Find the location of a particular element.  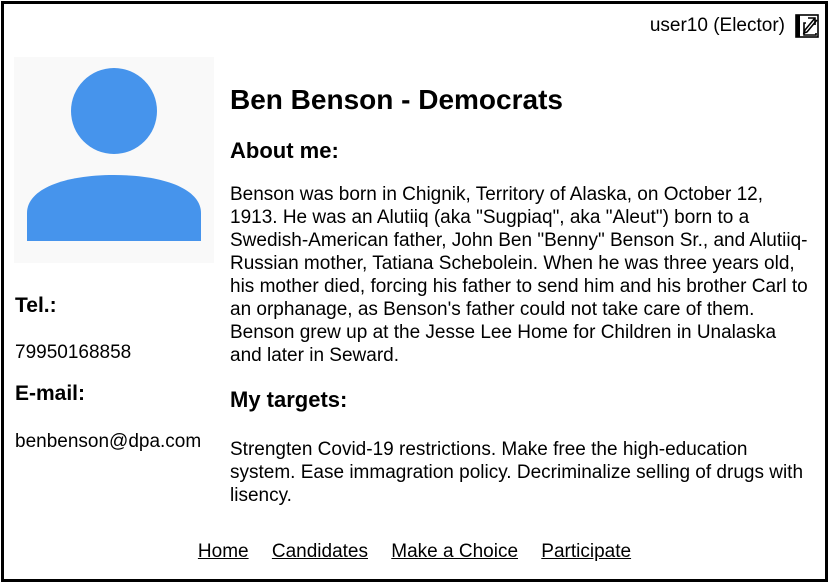

email-value: benbenson@dpa.com is located at coordinates (108, 441).